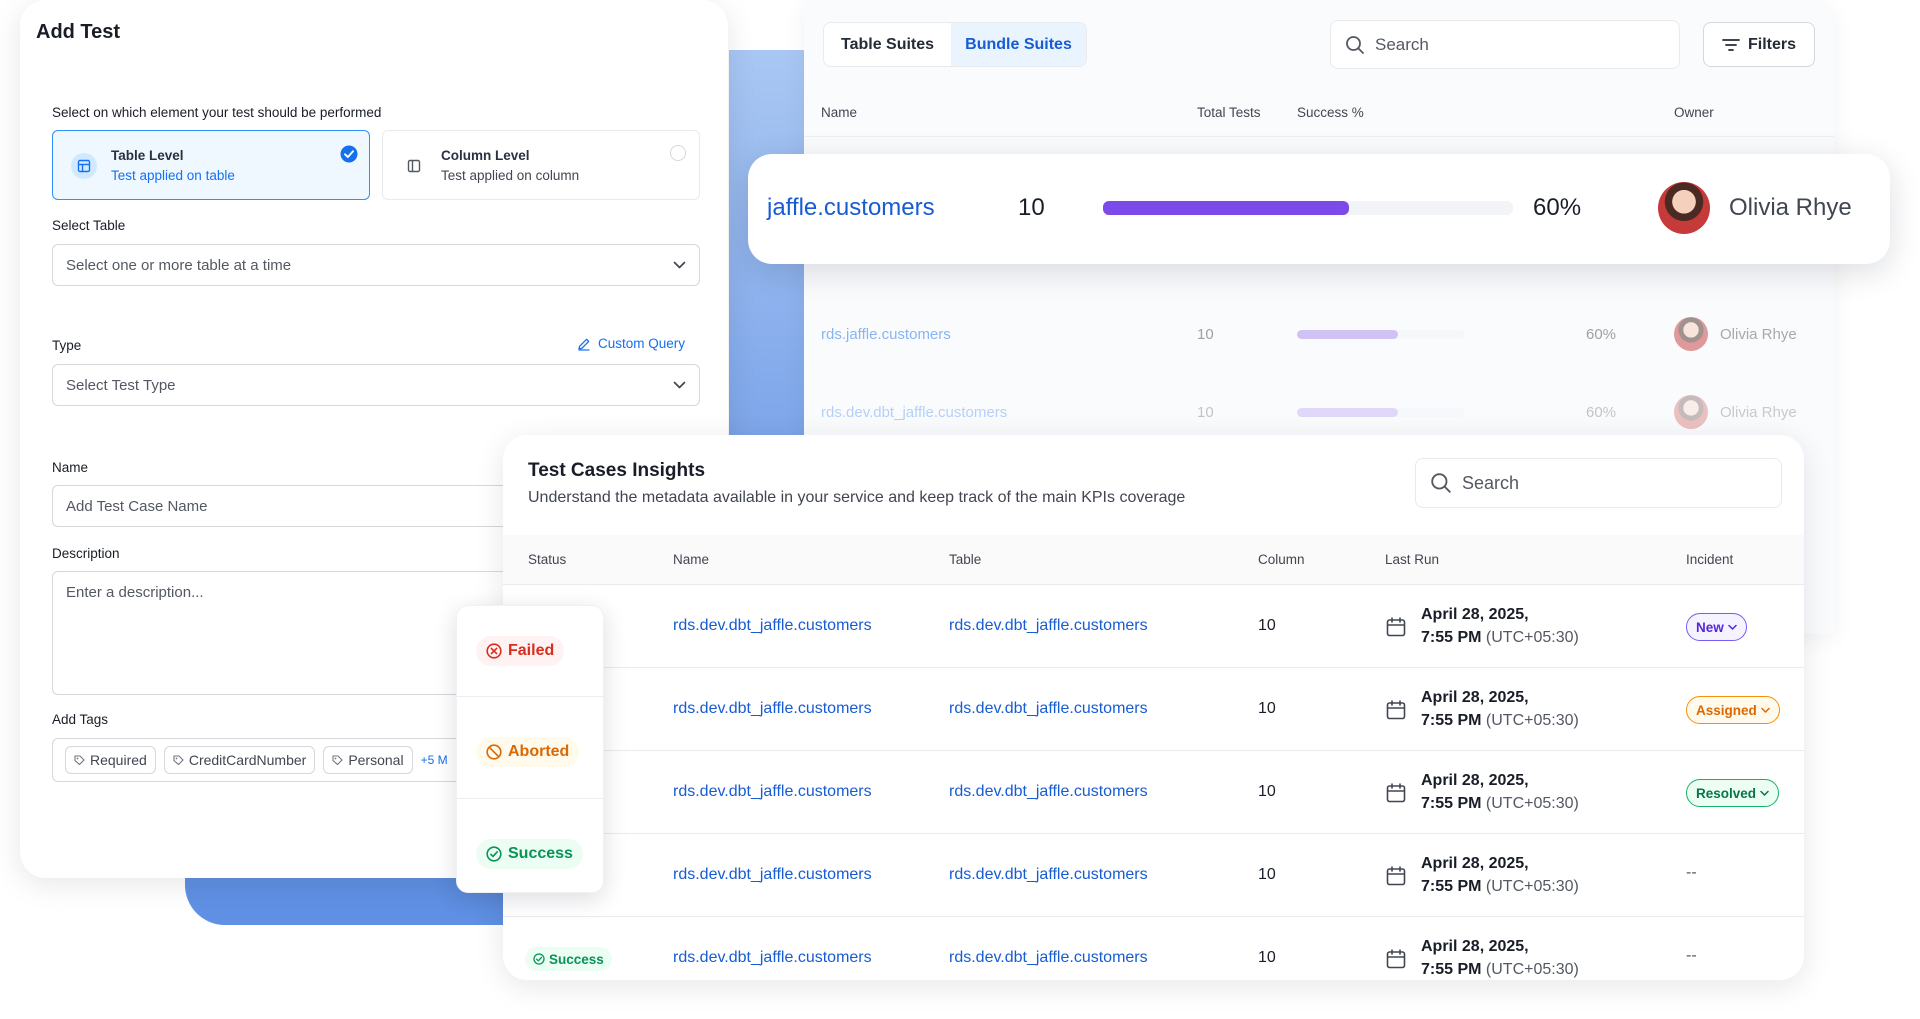 This screenshot has width=1920, height=1019. I want to click on tag-item: CreditCardNumber, so click(239, 760).